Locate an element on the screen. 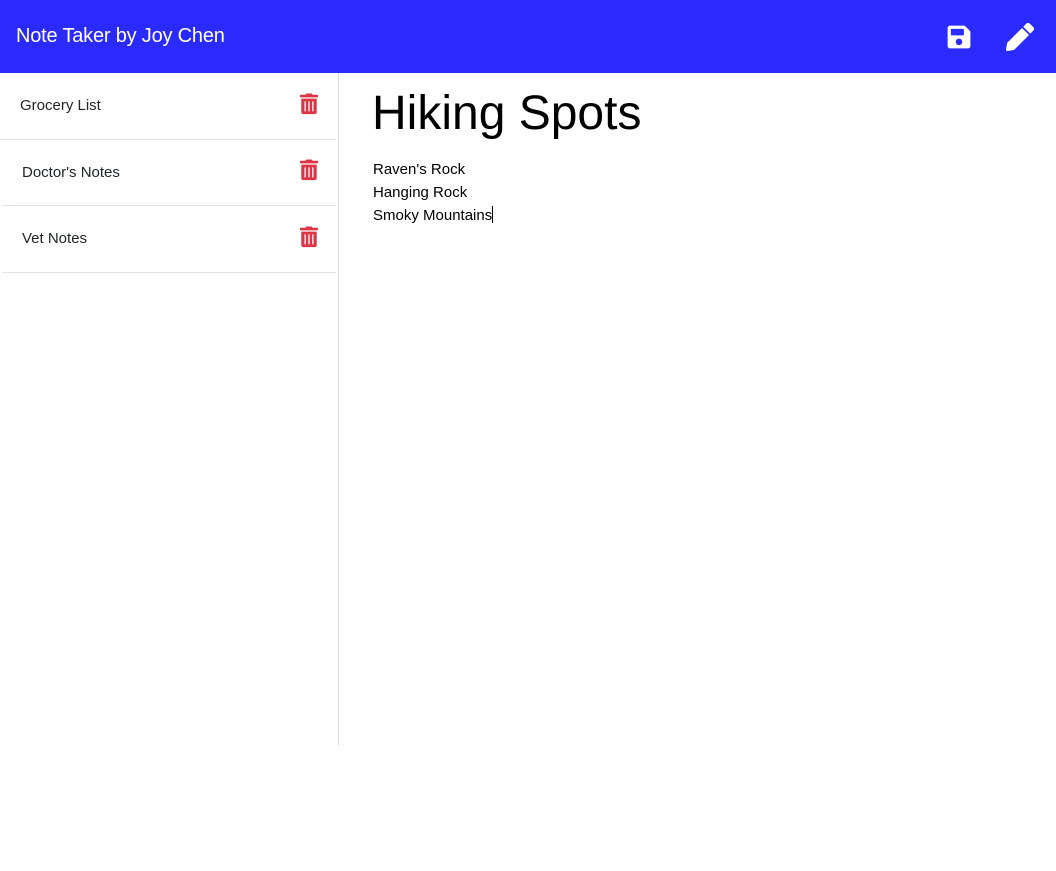 The image size is (1056, 871). note-text-line: Raven's Rock is located at coordinates (419, 169).